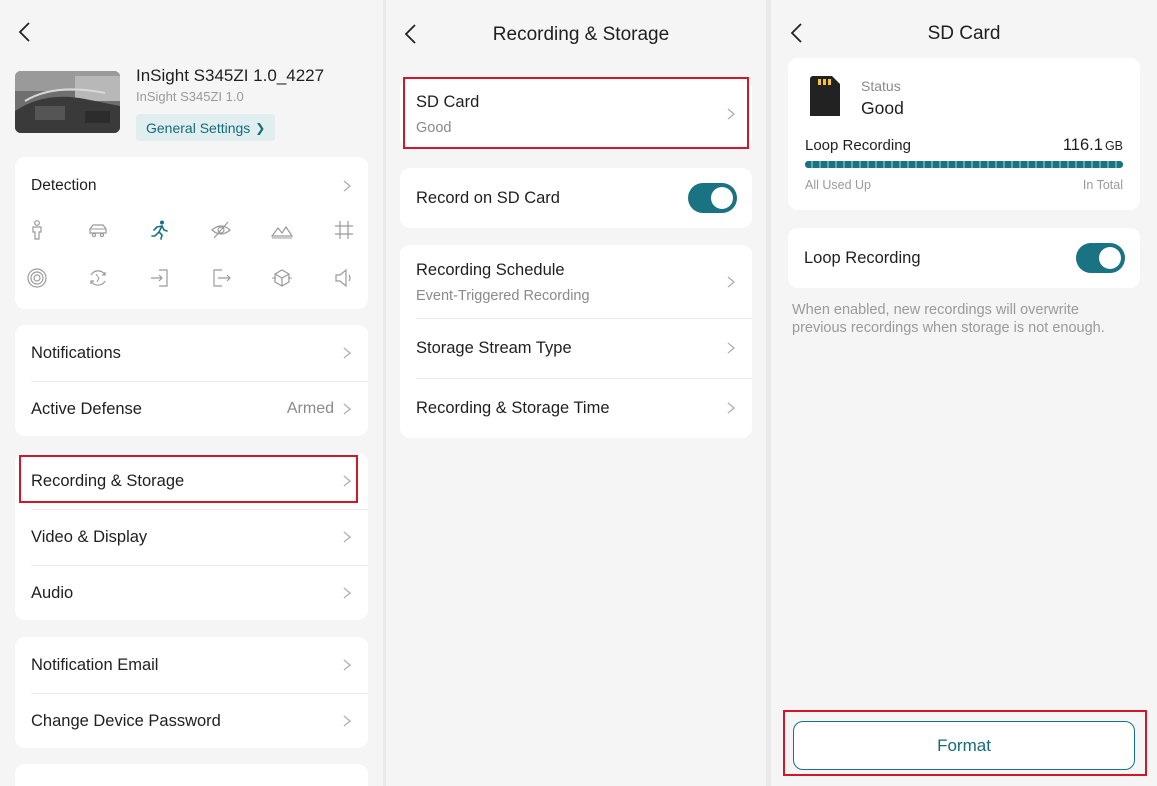 Image resolution: width=1157 pixels, height=786 pixels. Describe the element at coordinates (576, 348) in the screenshot. I see `storage-stream-type-row: Storage Stream Type` at that location.